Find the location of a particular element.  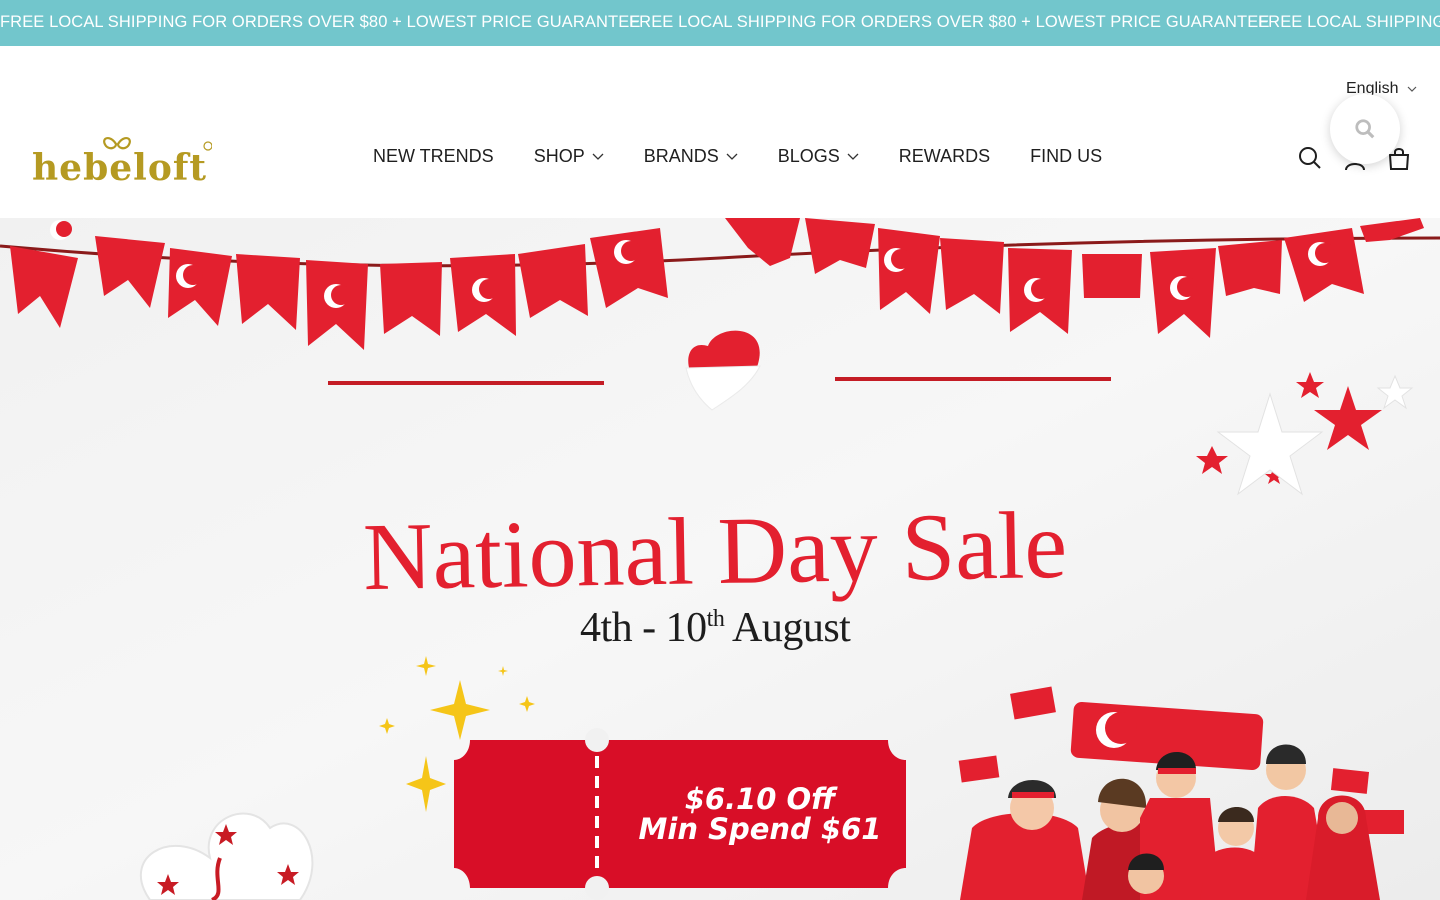

nav-label: FIND US is located at coordinates (1066, 156).